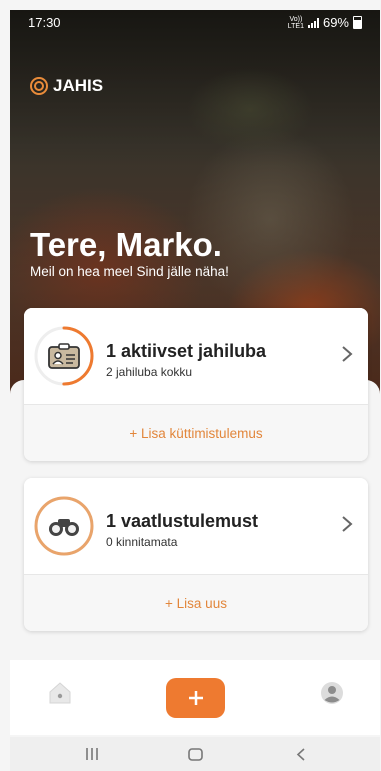  I want to click on status-bar: 17:30 Vo)) LTE1 69%, so click(190, 22).